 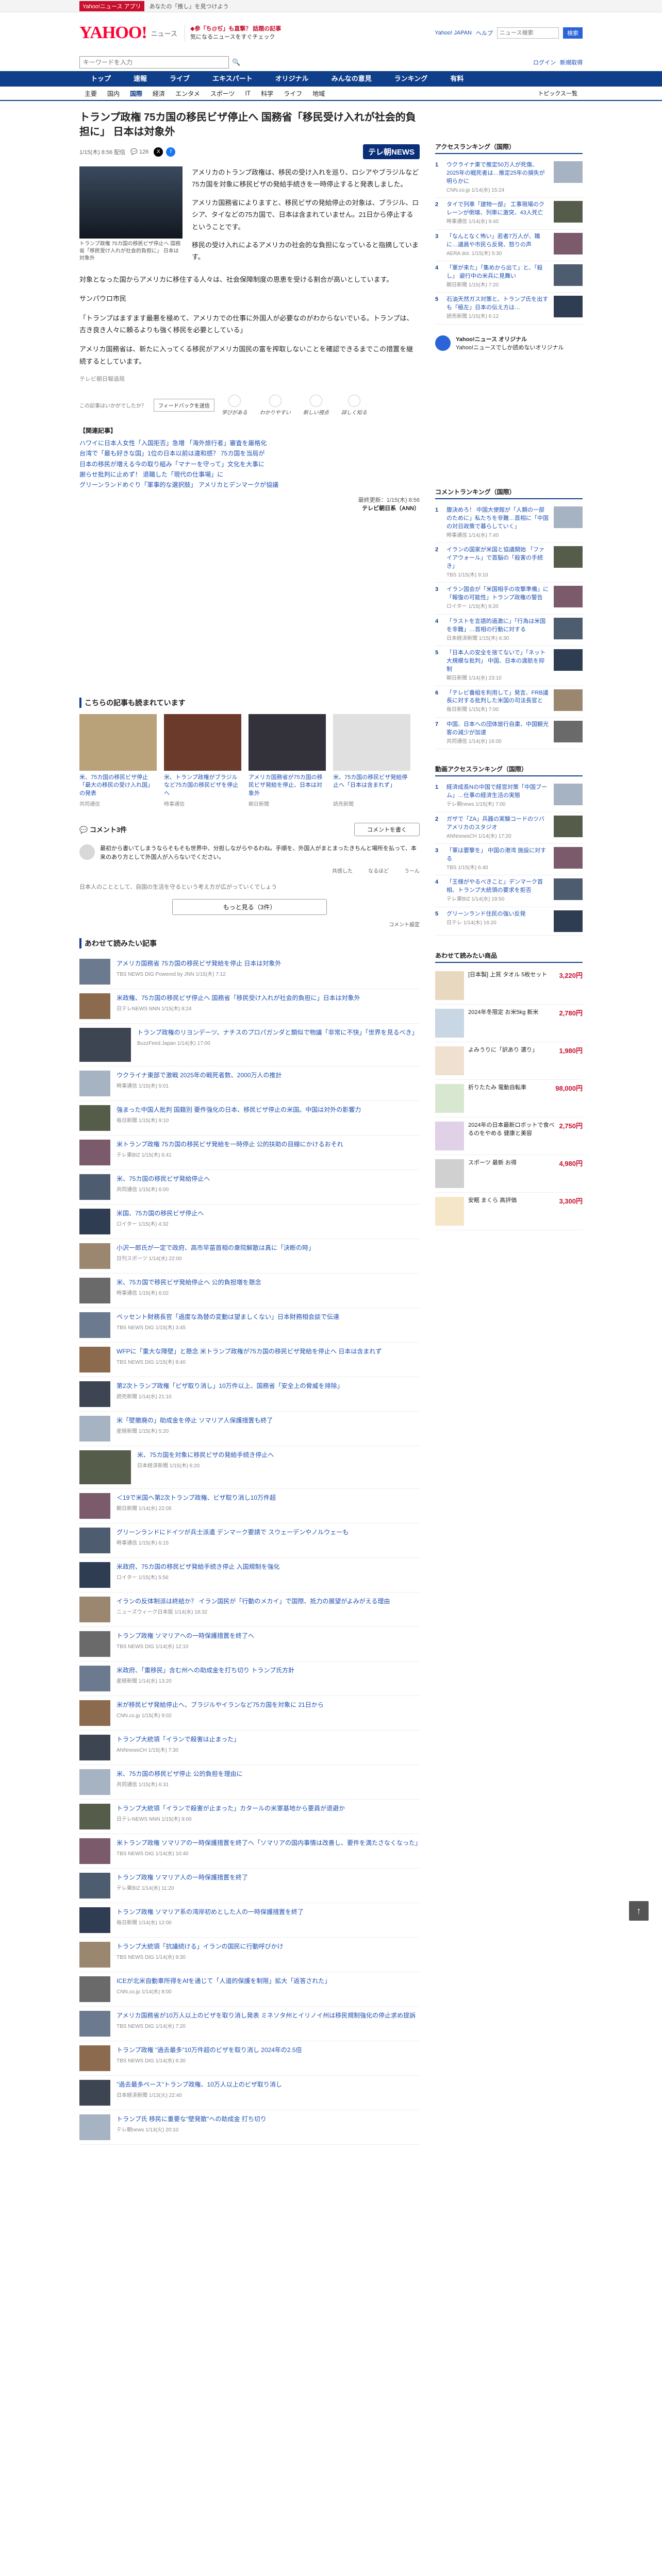 What do you see at coordinates (558, 93) in the screenshot?
I see `topics-list-link: トピックス一覧` at bounding box center [558, 93].